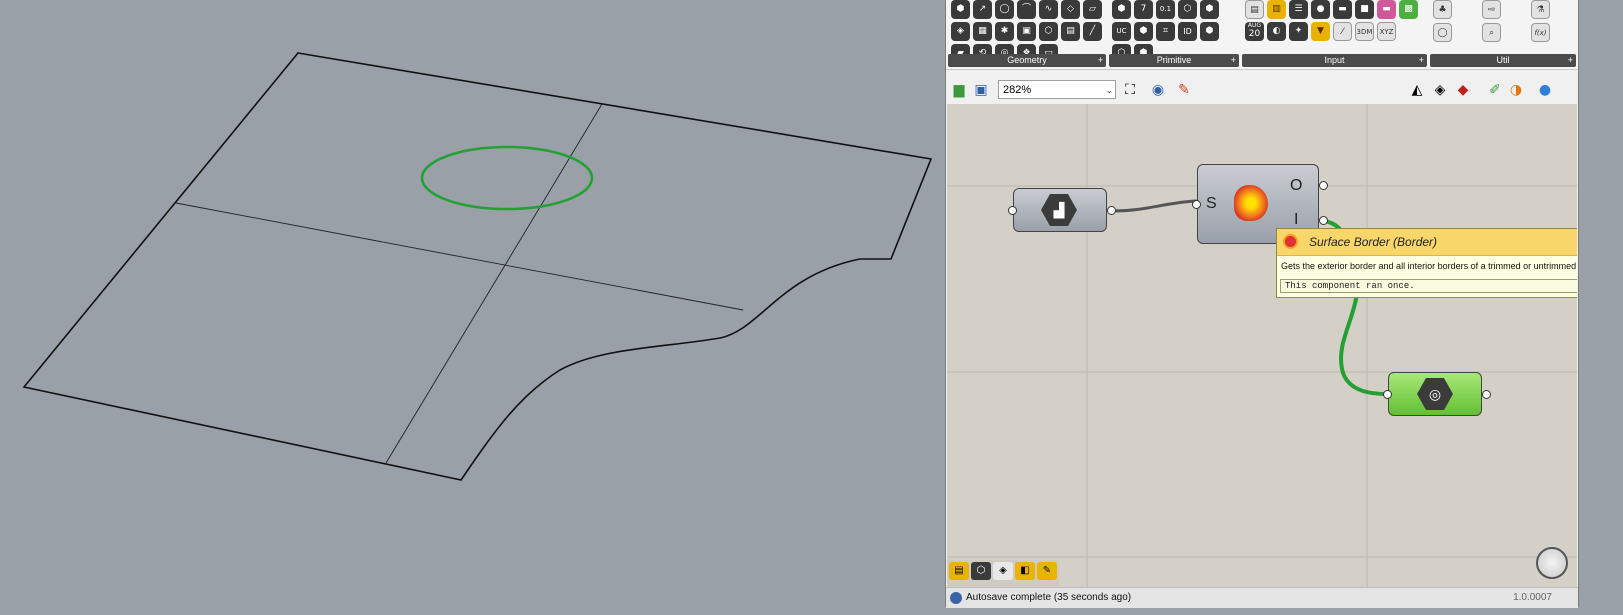 This screenshot has width=1623, height=615. Describe the element at coordinates (1121, 9) in the screenshot. I see `boolean-icon: ⬢` at that location.